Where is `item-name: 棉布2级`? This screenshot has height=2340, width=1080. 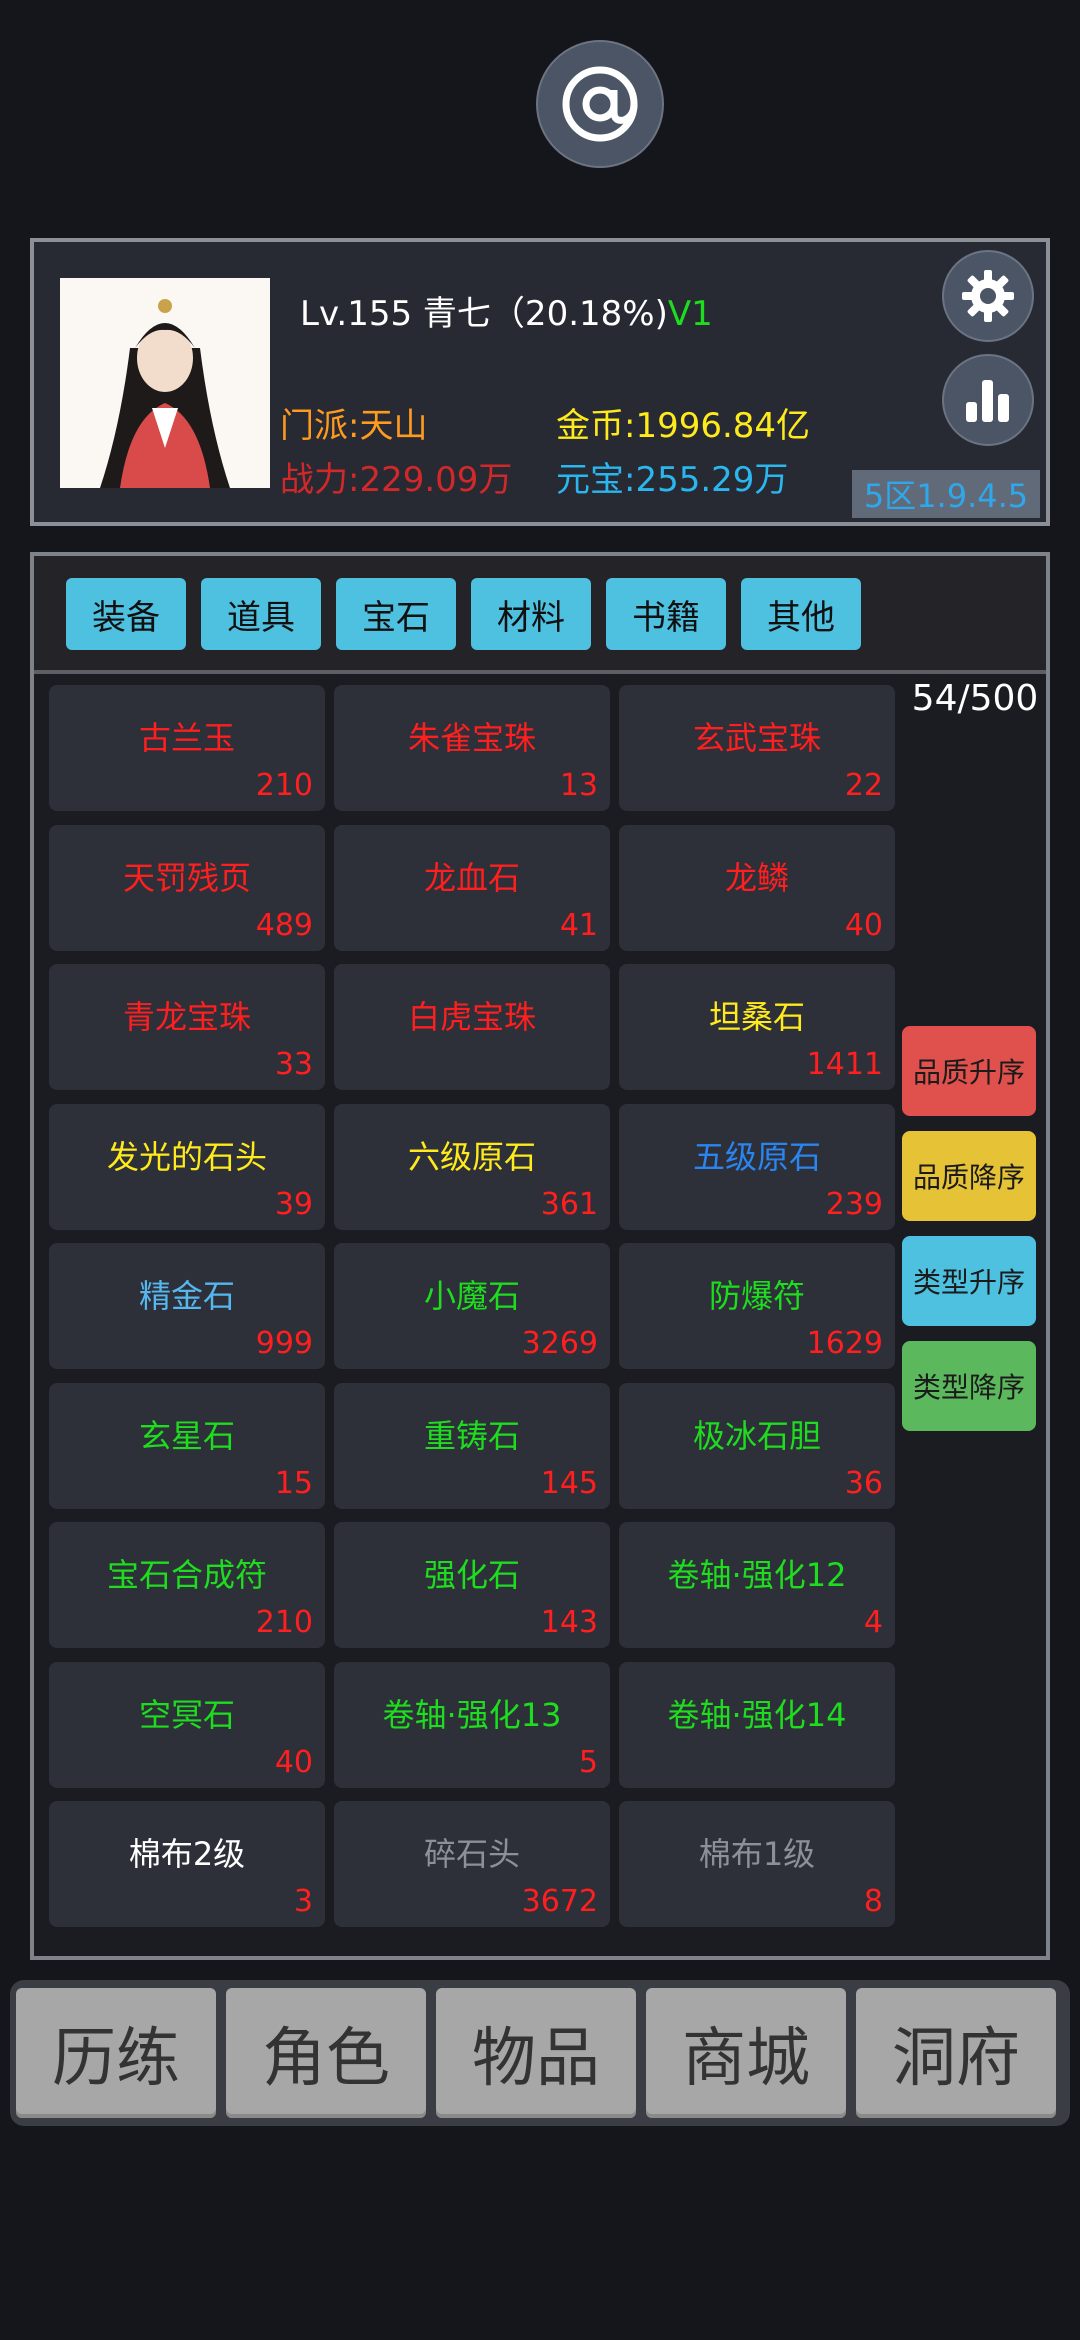
item-name: 棉布2级 is located at coordinates (187, 1854).